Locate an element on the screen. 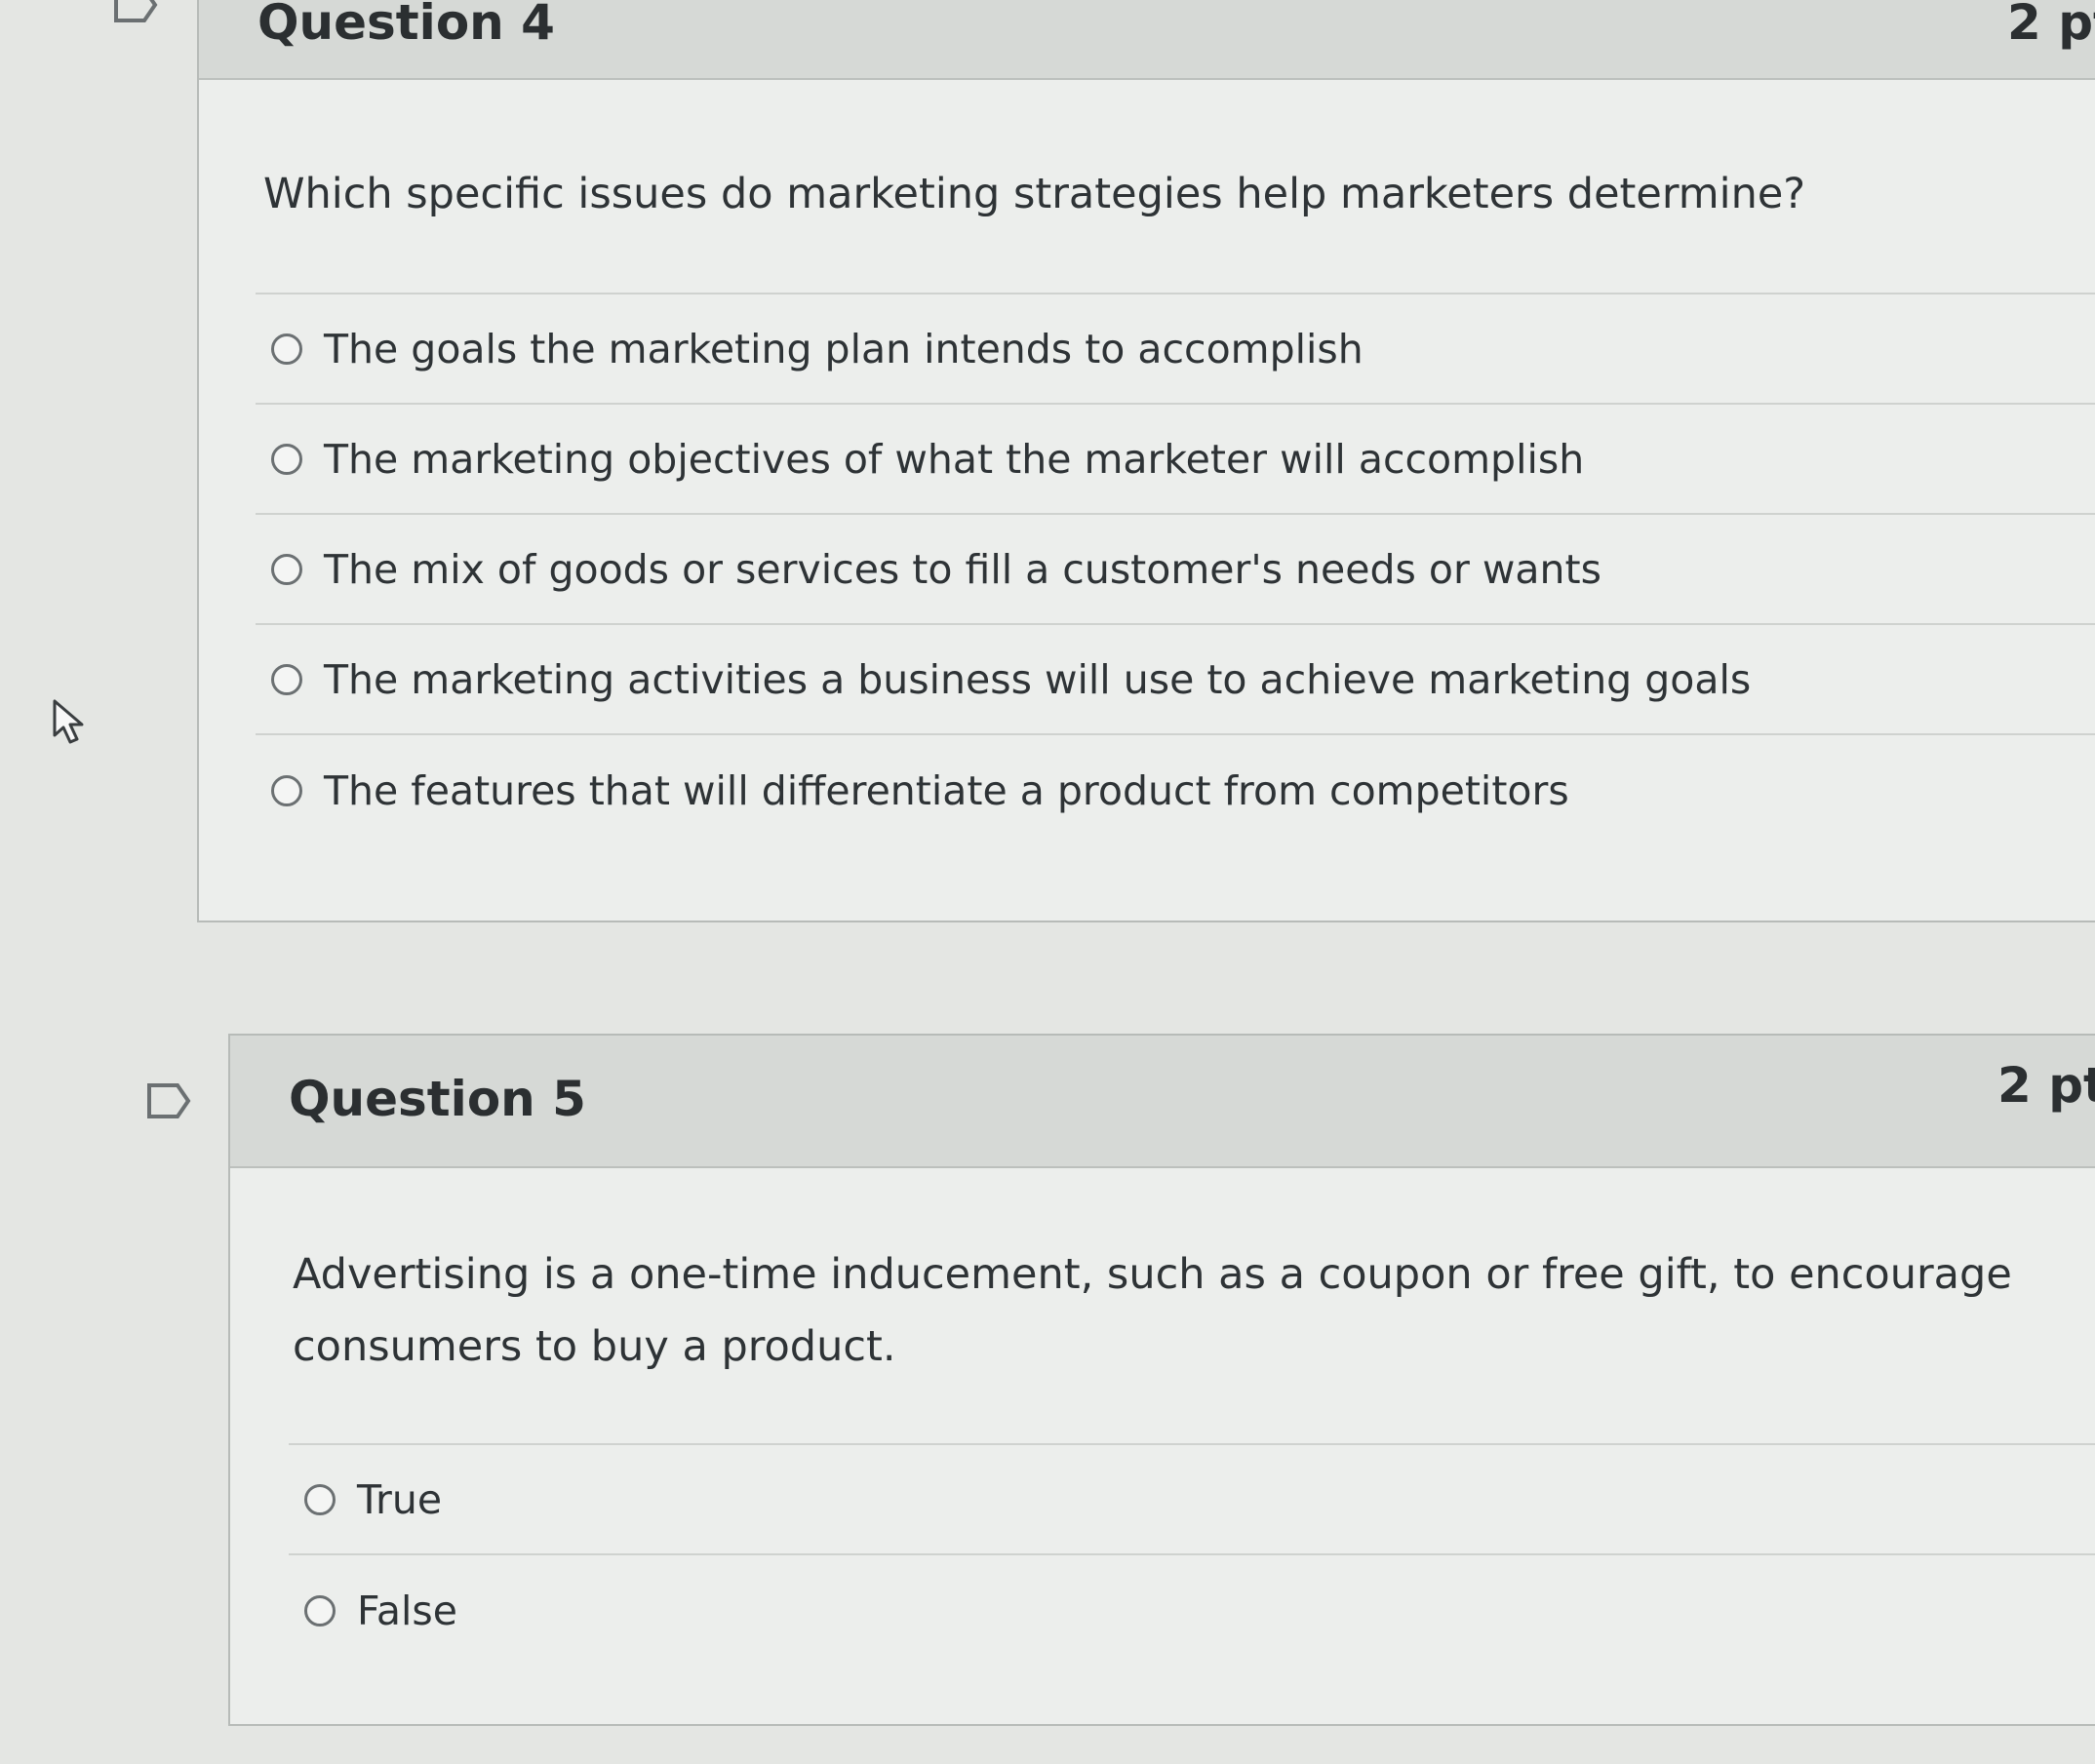  question-5-points: 2 pts is located at coordinates (2046, 1085).